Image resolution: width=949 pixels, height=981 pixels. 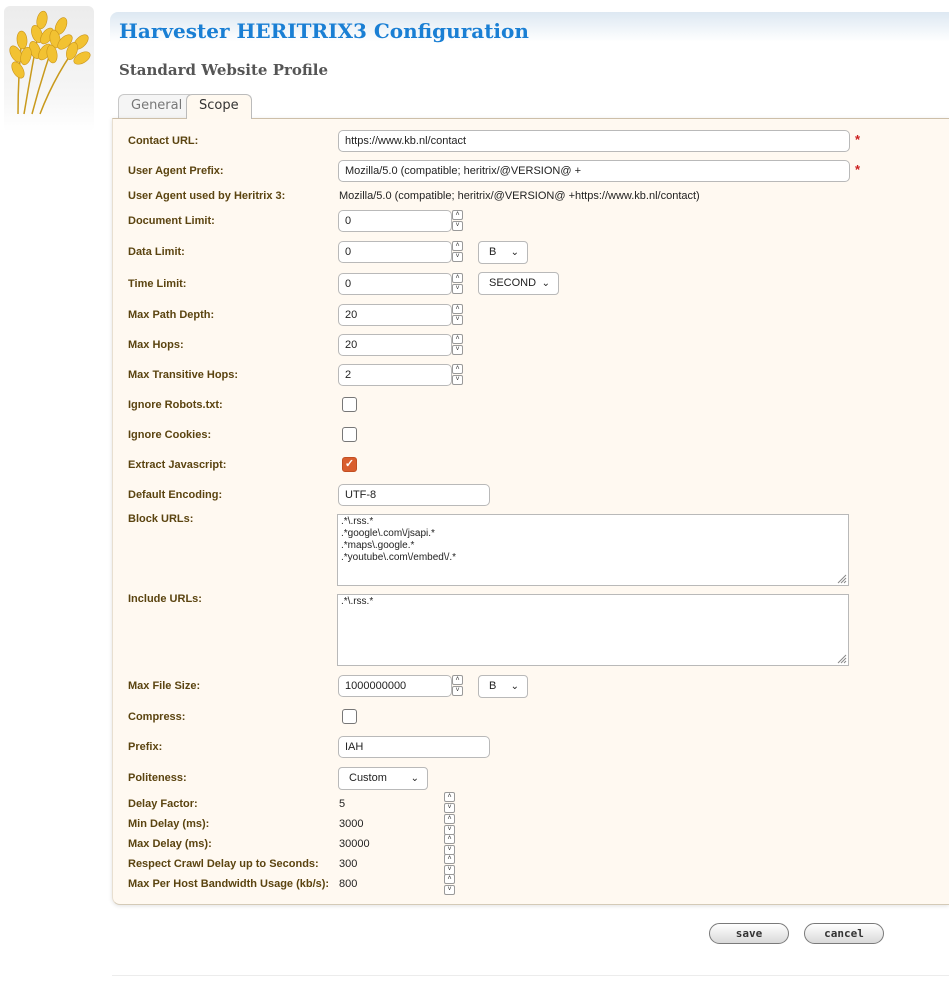 What do you see at coordinates (414, 495) in the screenshot?
I see `default-encoding-input: UTF-8` at bounding box center [414, 495].